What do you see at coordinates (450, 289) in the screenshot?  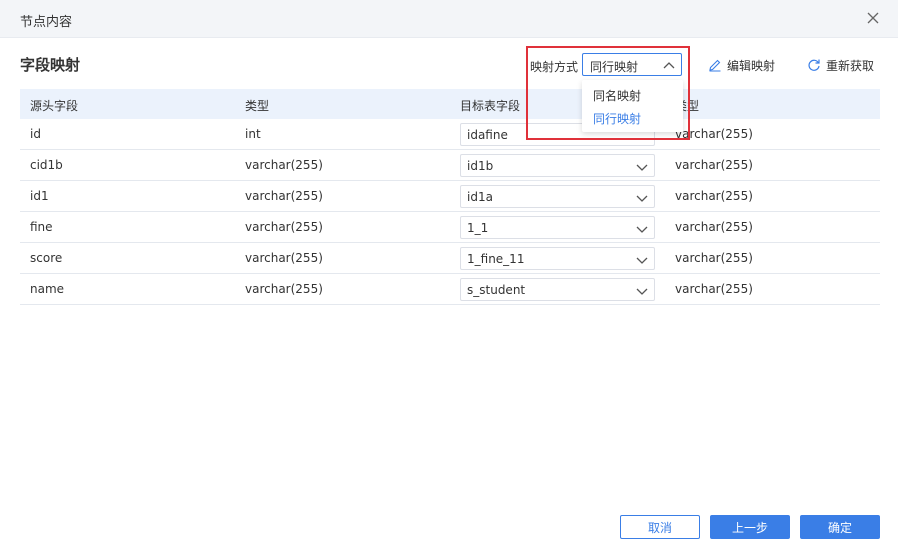 I see `table-row: name varchar(255) s_student varchar(255)` at bounding box center [450, 289].